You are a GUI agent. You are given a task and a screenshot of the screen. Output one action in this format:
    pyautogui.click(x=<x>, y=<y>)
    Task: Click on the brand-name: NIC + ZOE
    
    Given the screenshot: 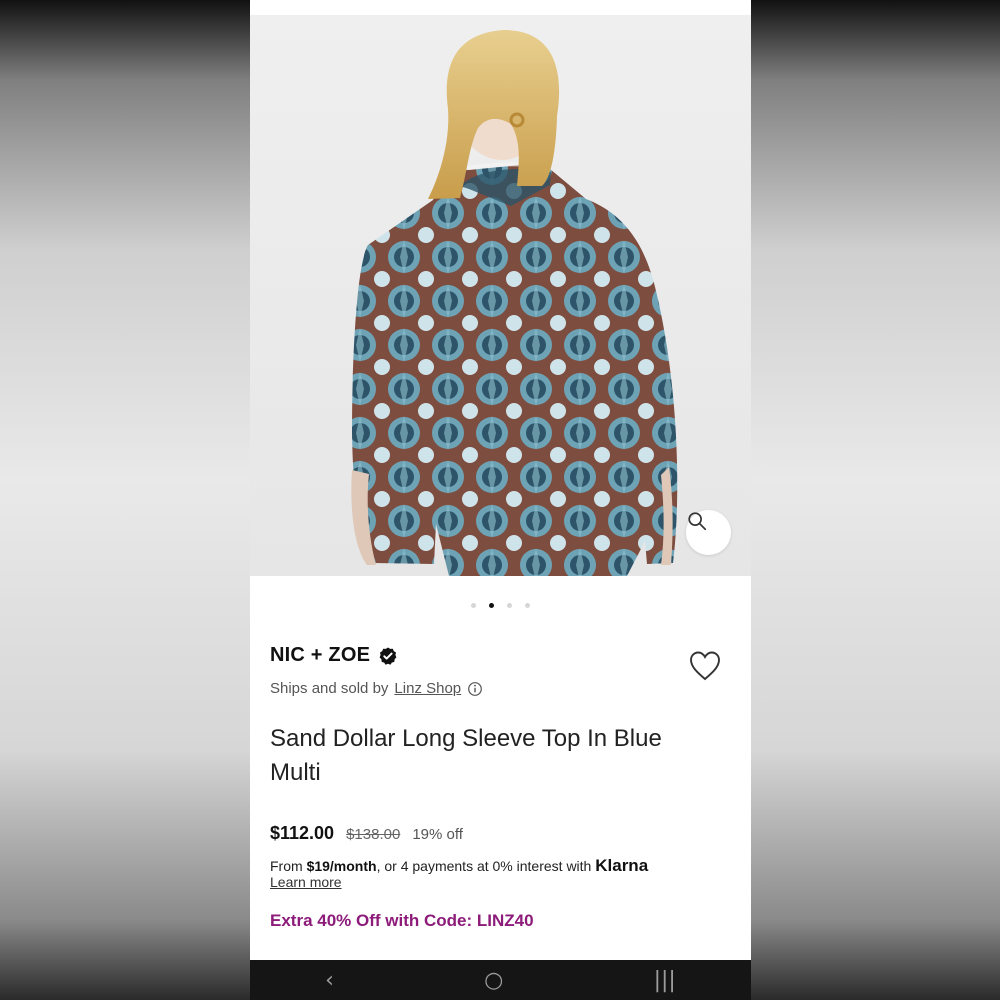 What is the action you would take?
    pyautogui.click(x=320, y=655)
    